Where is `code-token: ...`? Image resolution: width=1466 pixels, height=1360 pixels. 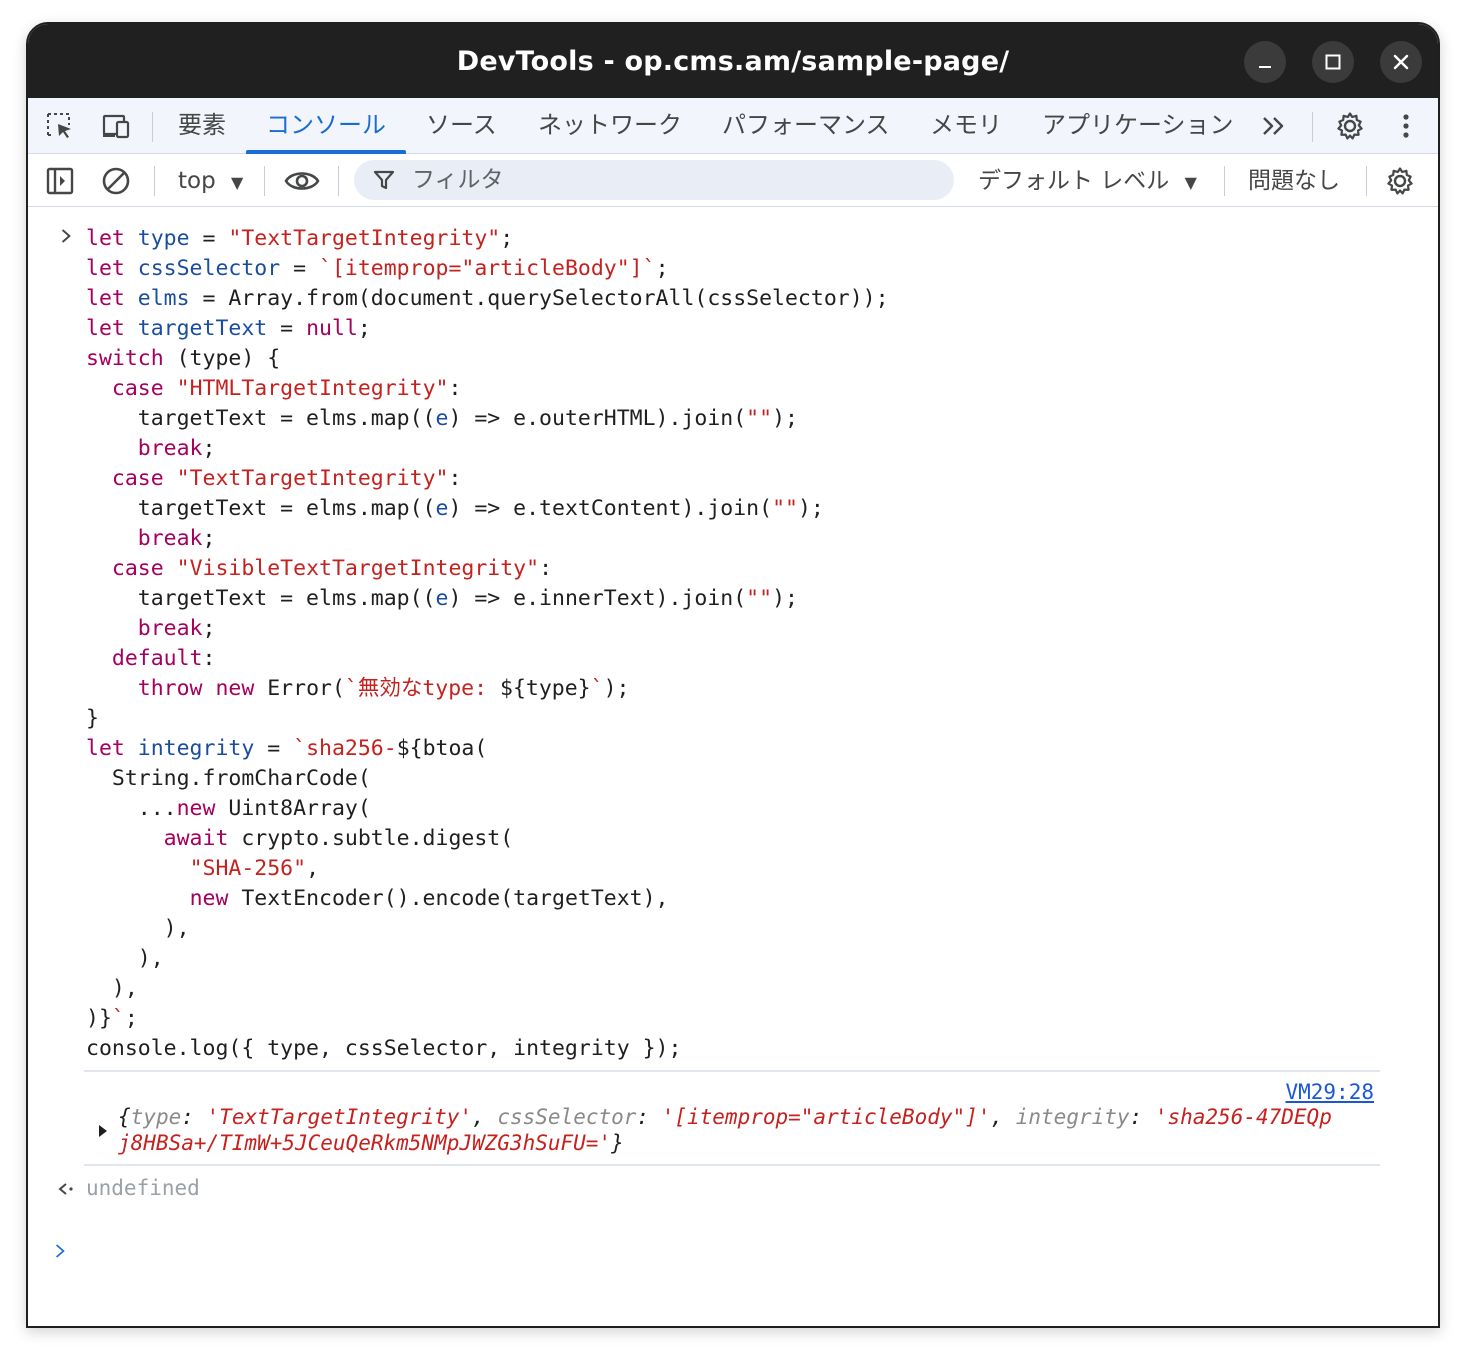 code-token: ... is located at coordinates (131, 808).